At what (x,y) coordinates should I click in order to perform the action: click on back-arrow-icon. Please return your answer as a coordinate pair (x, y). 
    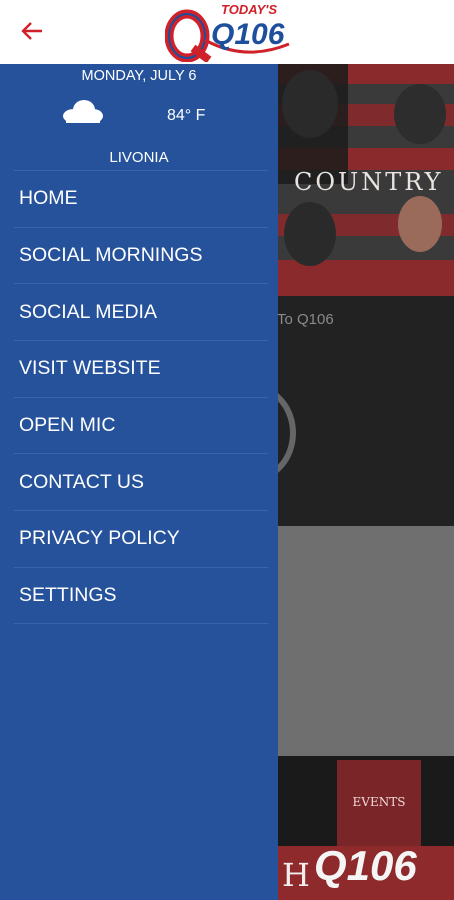
    Looking at the image, I should click on (32, 31).